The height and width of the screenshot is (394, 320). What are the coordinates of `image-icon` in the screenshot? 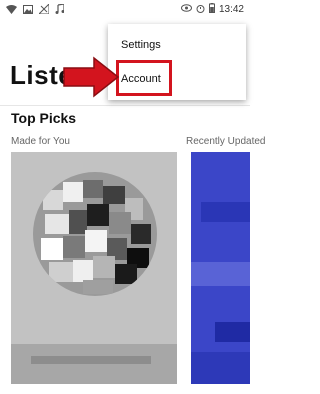 It's located at (28, 10).